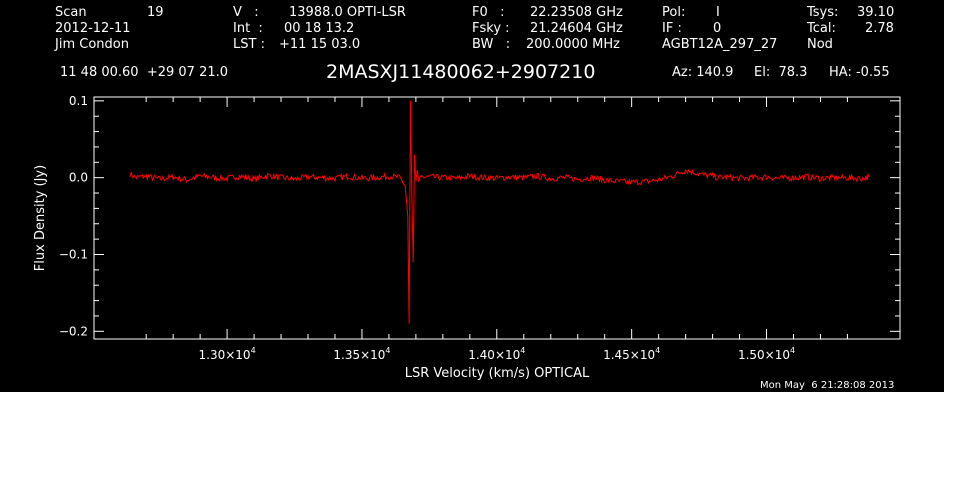 The image size is (962, 490). I want to click on y-tick-label: −0.1, so click(73, 254).